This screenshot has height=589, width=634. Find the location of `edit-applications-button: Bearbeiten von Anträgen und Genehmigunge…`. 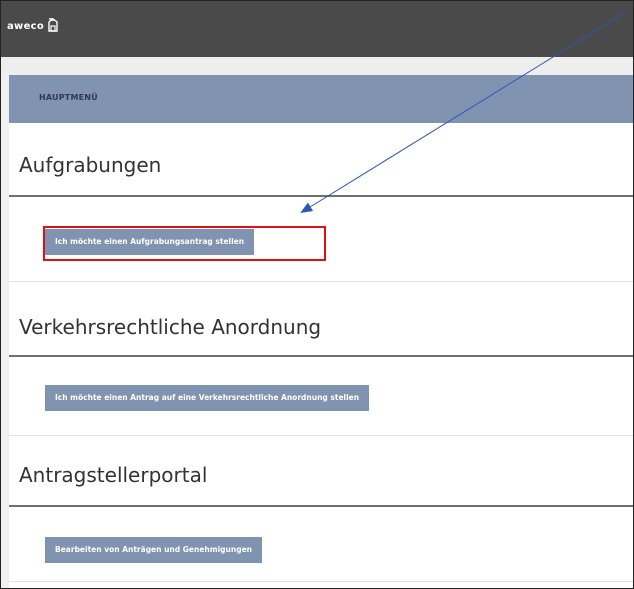

edit-applications-button: Bearbeiten von Anträgen und Genehmigunge… is located at coordinates (153, 550).